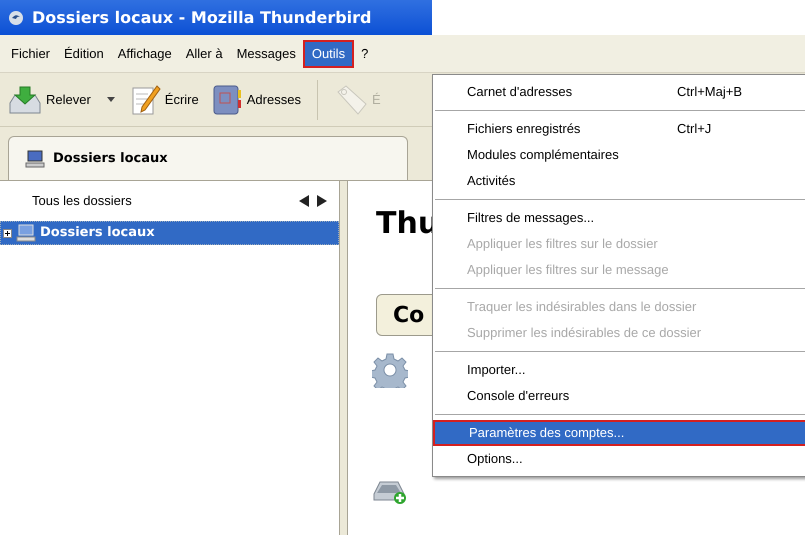 The image size is (805, 535). I want to click on menu-item: Fichiers enregistrés Ctrl+J, so click(619, 129).